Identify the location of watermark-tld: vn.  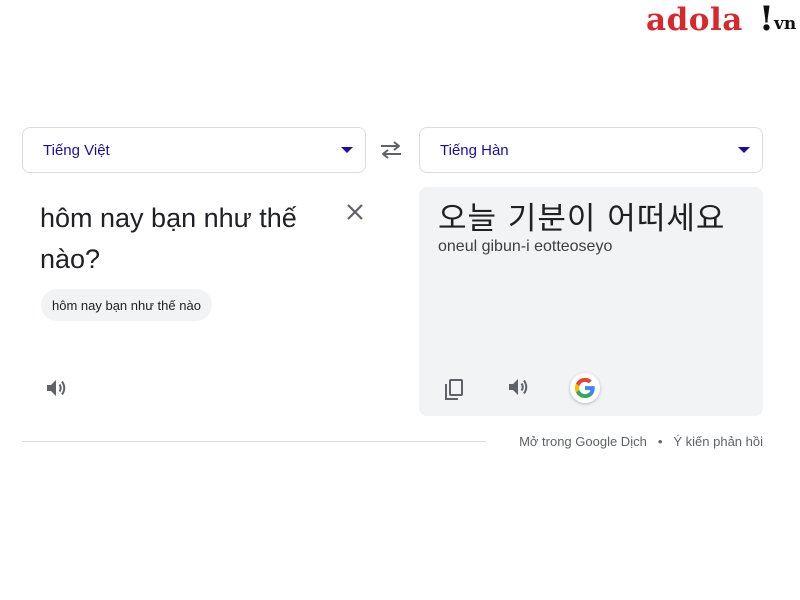
(785, 24).